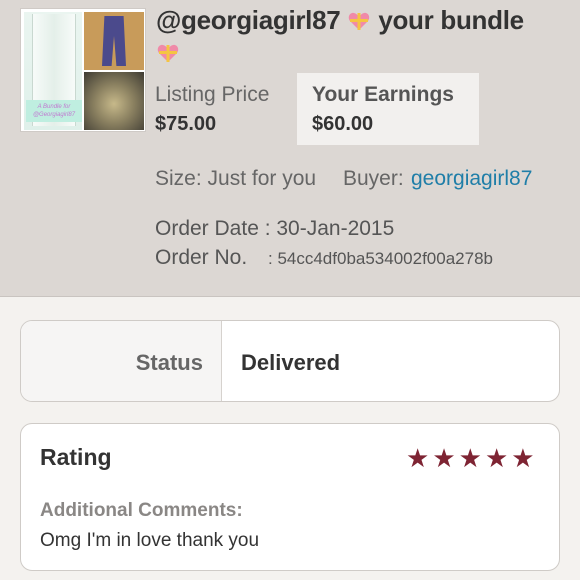 Image resolution: width=580 pixels, height=580 pixels. I want to click on decor-image, so click(114, 101).